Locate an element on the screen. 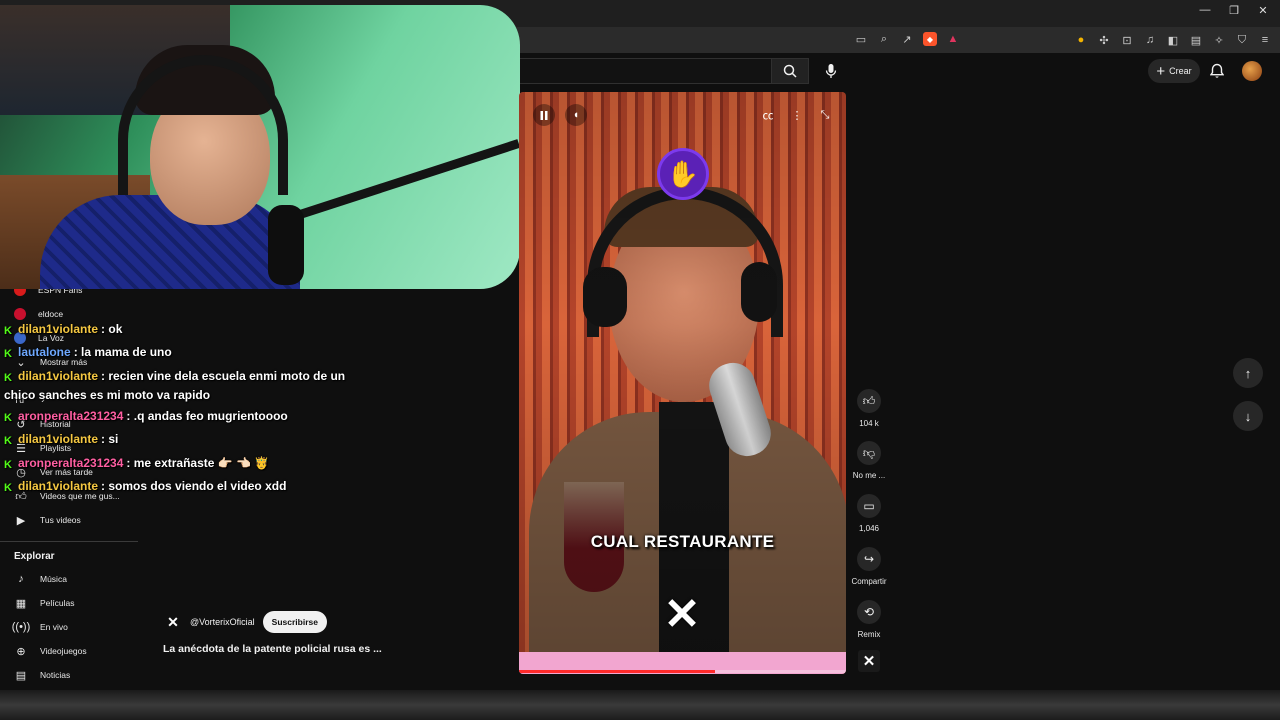  volume-icon: ◖ is located at coordinates (576, 115).